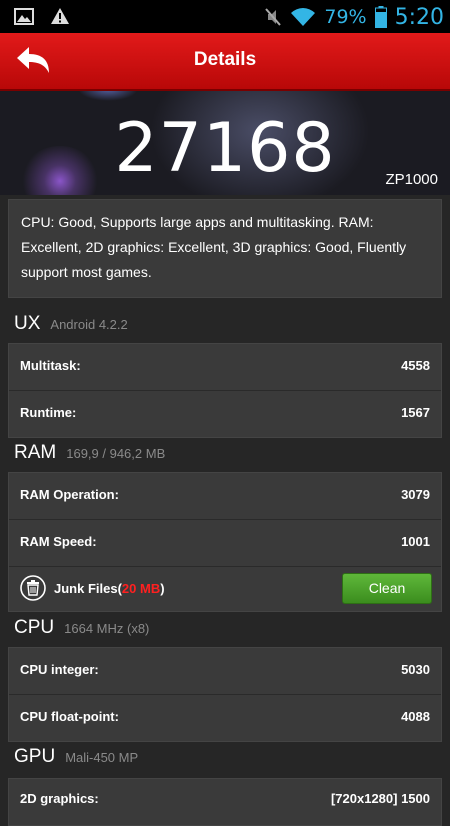 This screenshot has height=826, width=450. What do you see at coordinates (225, 16) in the screenshot?
I see `status-bar: 79% 5:20` at bounding box center [225, 16].